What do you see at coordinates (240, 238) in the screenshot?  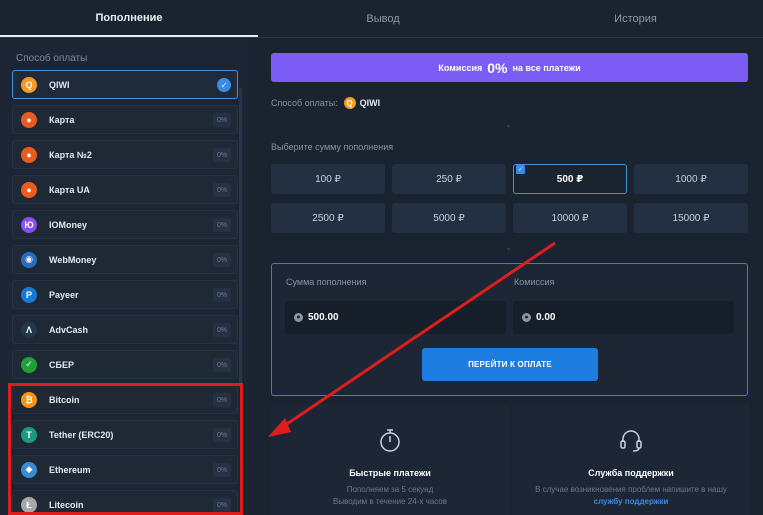 I see `sidebar-scrollbar` at bounding box center [240, 238].